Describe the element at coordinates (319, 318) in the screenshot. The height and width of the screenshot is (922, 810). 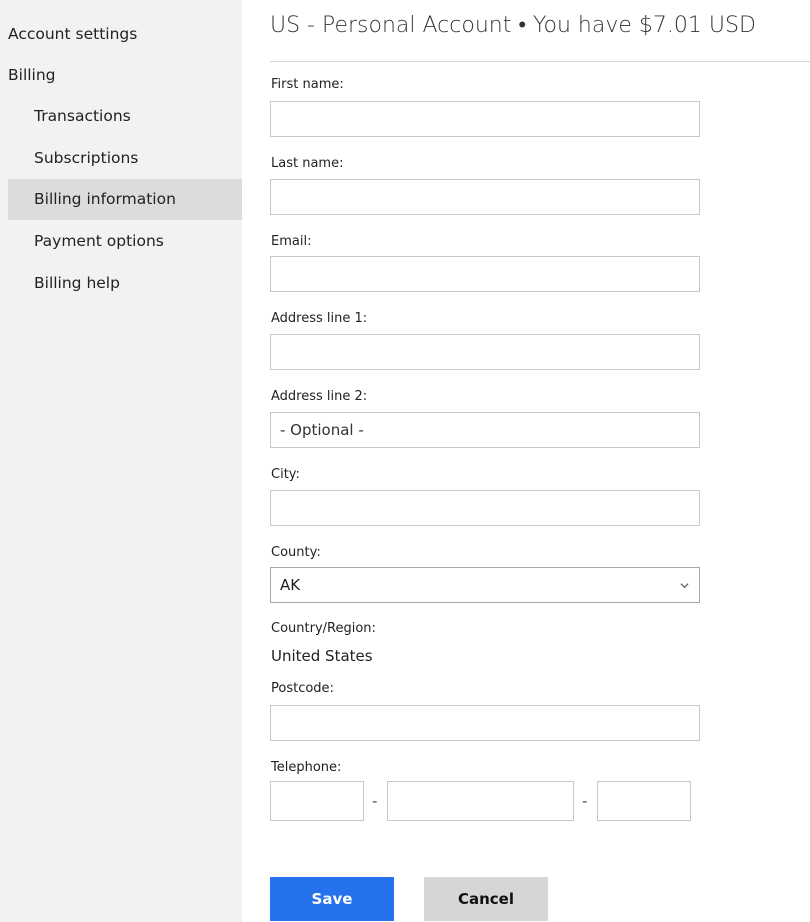
I see `address-line-1-label: Address line 1:` at that location.